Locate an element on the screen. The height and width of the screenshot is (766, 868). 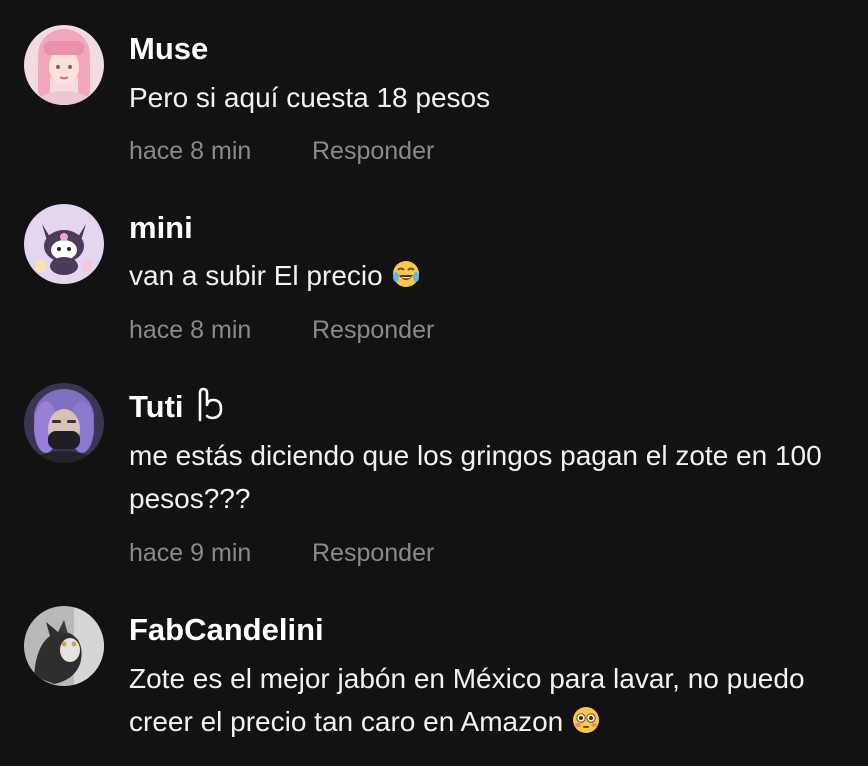
comment-username: Tuti is located at coordinates (177, 410).